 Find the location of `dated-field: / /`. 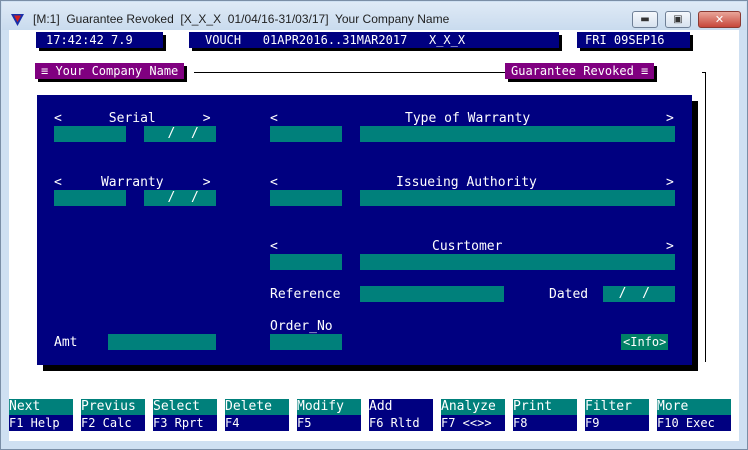

dated-field: / / is located at coordinates (639, 294).